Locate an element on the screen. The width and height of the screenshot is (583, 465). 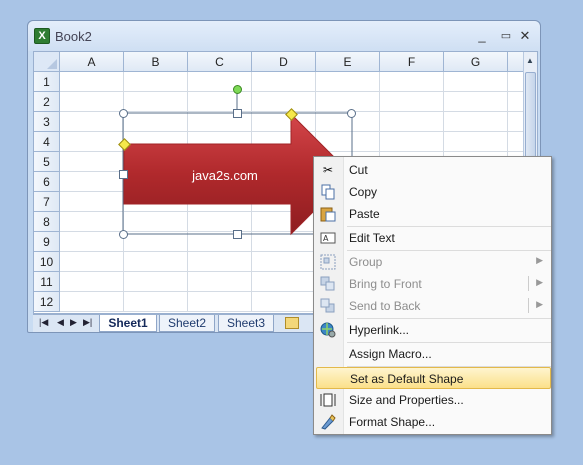
edit-text-icon: A is located at coordinates (328, 238).